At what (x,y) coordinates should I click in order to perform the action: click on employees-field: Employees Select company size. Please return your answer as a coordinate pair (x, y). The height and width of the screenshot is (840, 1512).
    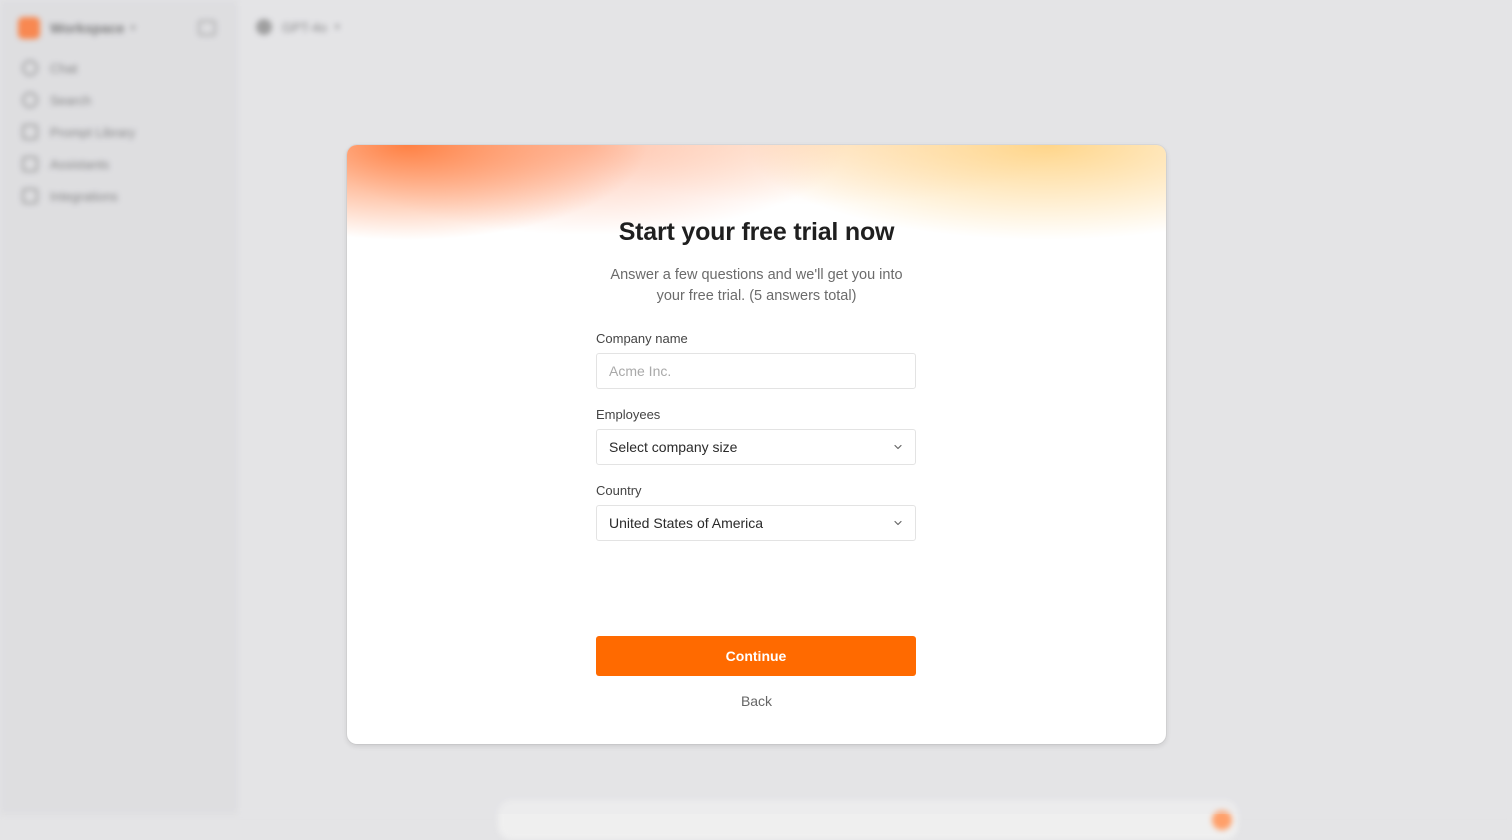
    Looking at the image, I should click on (756, 436).